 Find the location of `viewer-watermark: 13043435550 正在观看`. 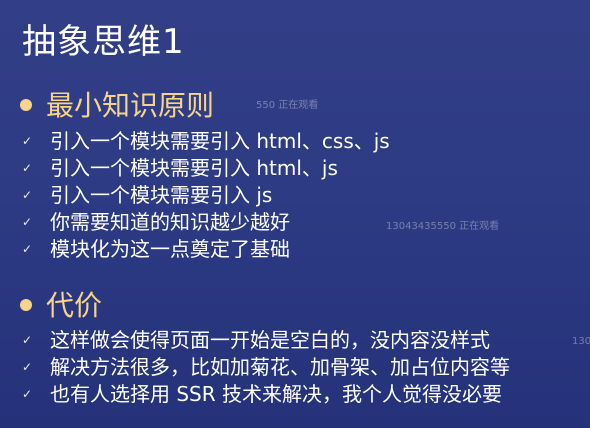

viewer-watermark: 13043435550 正在观看 is located at coordinates (443, 226).